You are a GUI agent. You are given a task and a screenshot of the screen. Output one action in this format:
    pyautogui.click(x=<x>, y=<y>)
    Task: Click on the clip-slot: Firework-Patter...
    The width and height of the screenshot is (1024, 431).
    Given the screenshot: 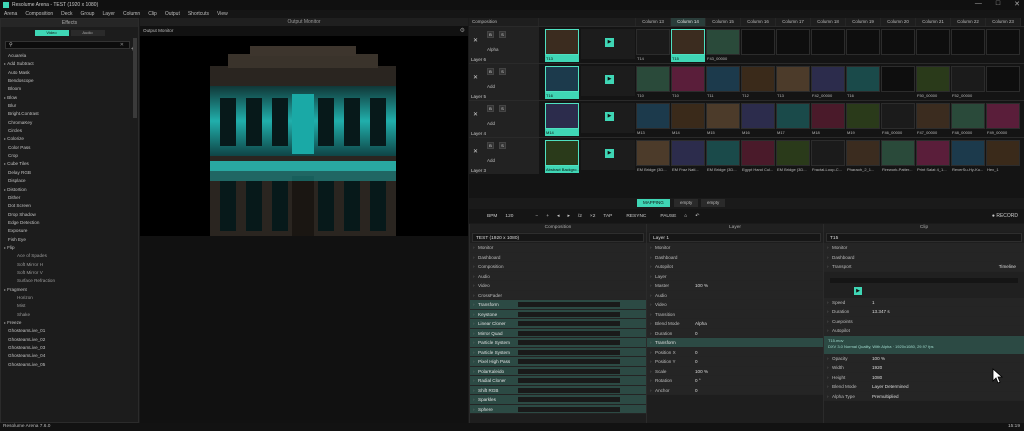 What is the action you would take?
    pyautogui.click(x=898, y=157)
    